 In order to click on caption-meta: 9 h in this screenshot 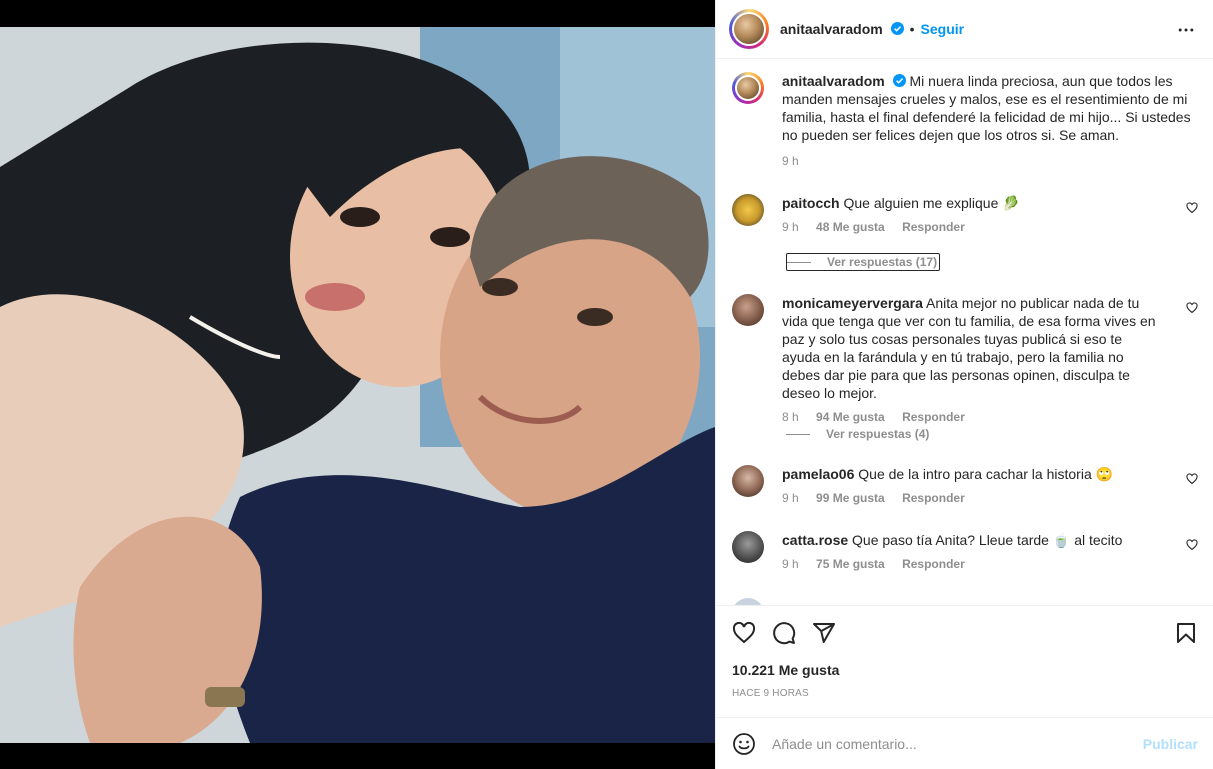, I will do `click(987, 161)`.